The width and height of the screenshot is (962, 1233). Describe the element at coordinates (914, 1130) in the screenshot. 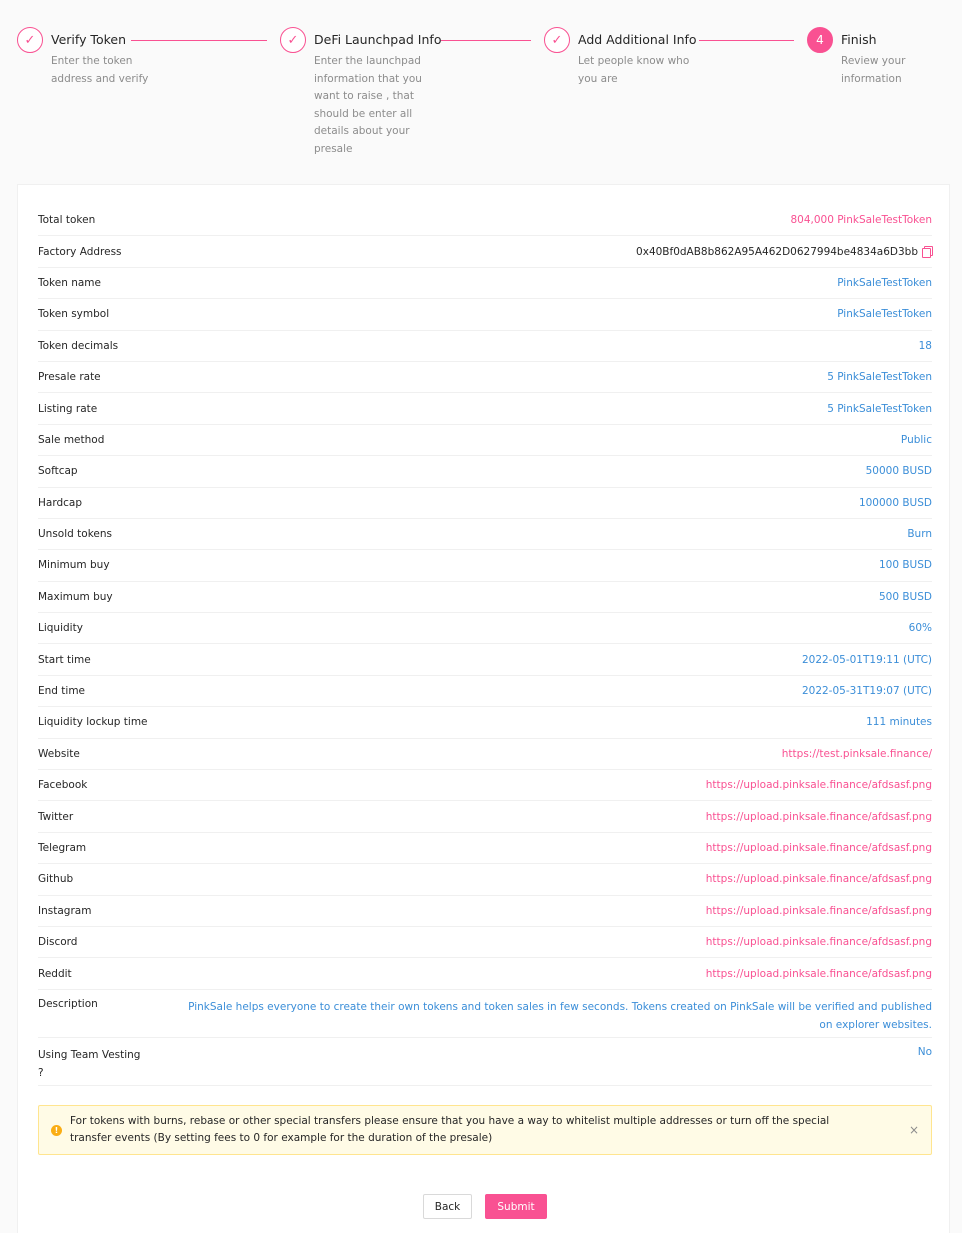

I see `close-icon: ×` at that location.